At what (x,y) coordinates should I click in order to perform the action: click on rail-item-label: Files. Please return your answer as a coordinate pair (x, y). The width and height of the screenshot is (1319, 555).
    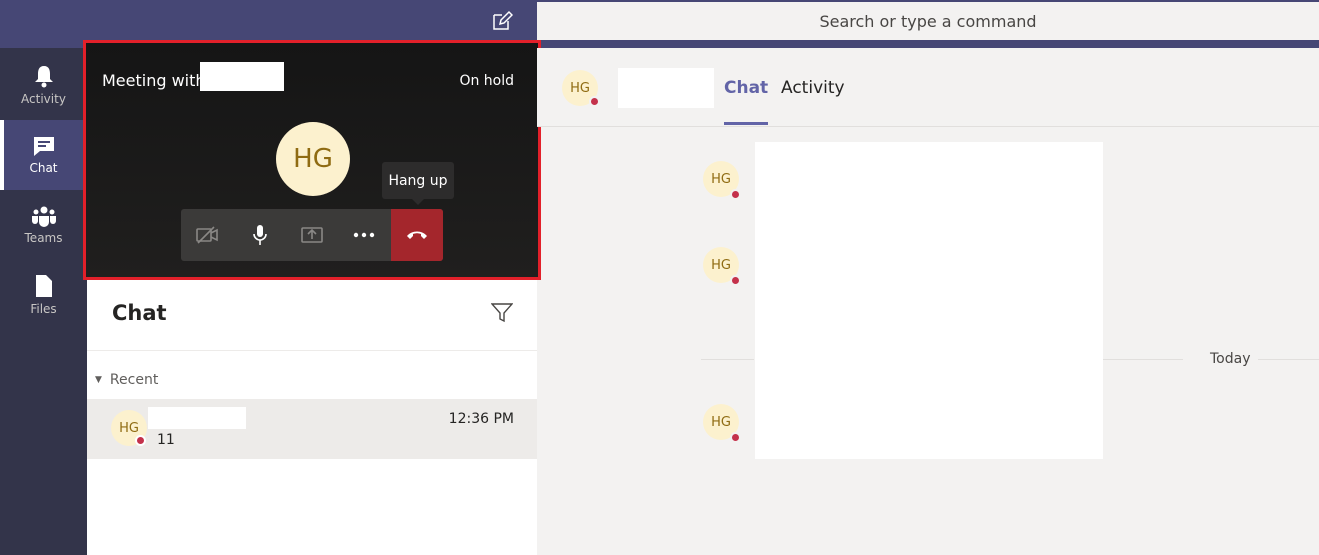
    Looking at the image, I should click on (43, 309).